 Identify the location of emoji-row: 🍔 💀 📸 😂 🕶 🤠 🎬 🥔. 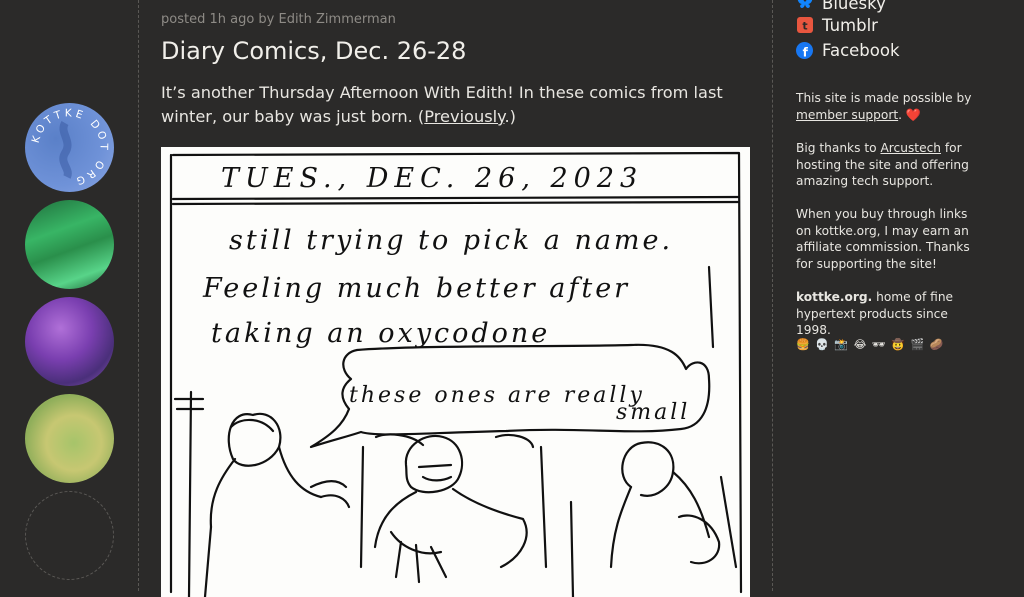
(870, 344).